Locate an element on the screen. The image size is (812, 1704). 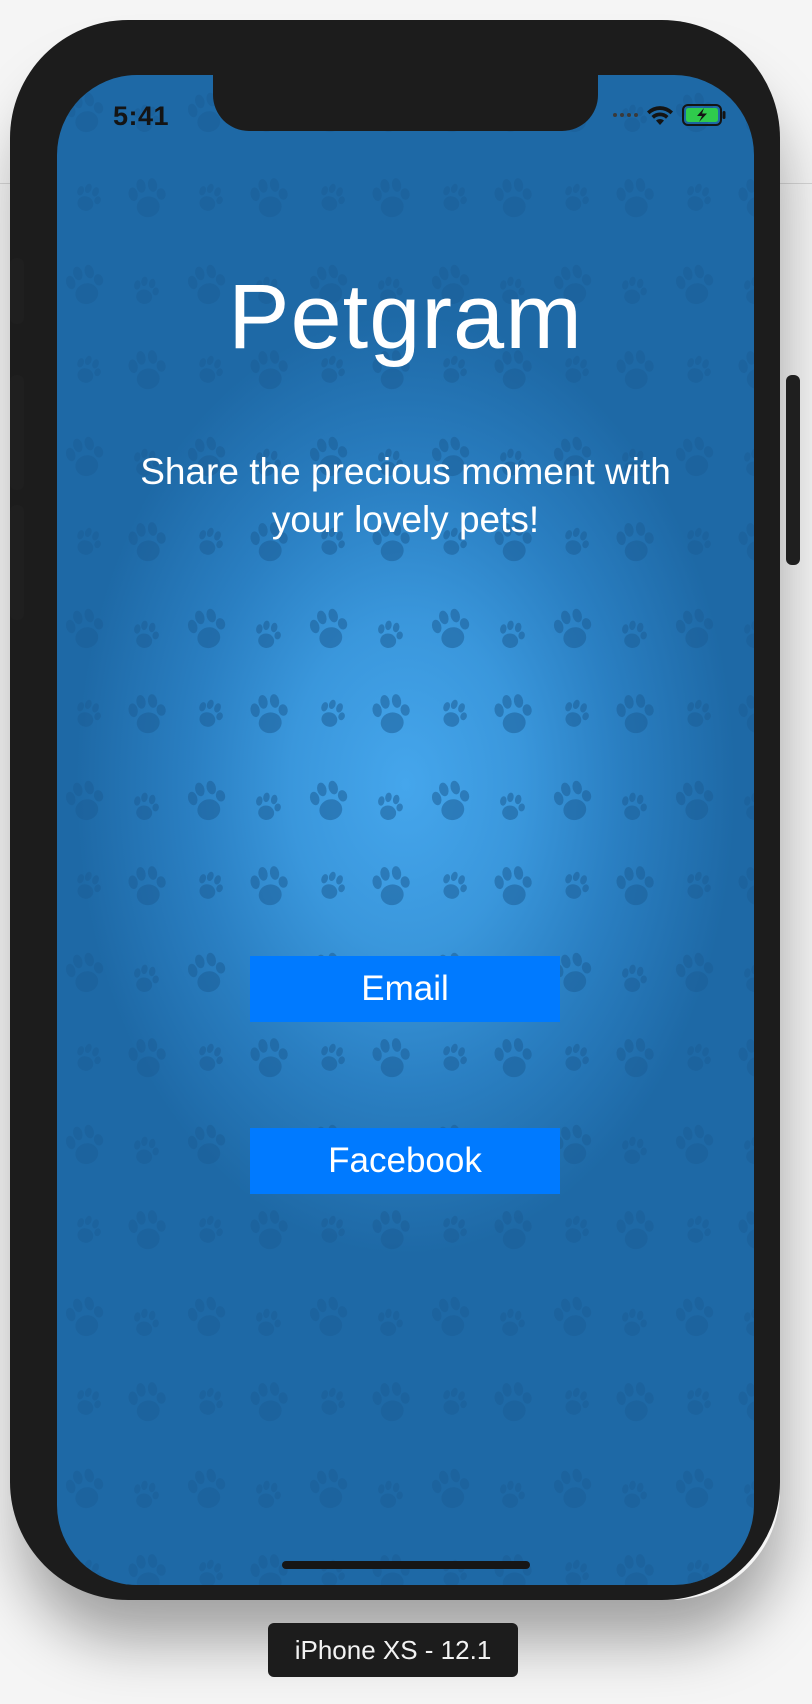
cellular-signal-icon is located at coordinates (625, 115).